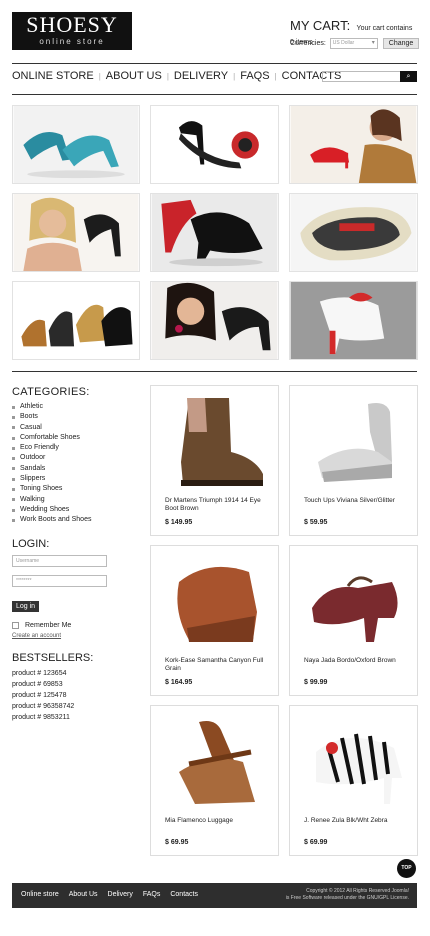  I want to click on search-input, so click(361, 76).